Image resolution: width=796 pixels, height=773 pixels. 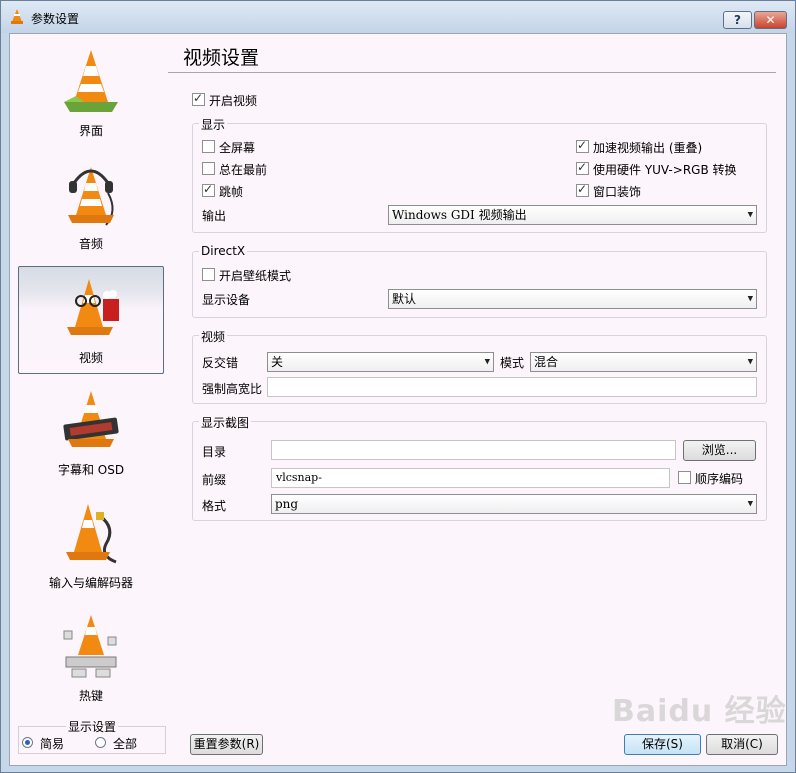 I want to click on sidebar-item-subtitles-osd: 字幕和 OSD, so click(x=91, y=433).